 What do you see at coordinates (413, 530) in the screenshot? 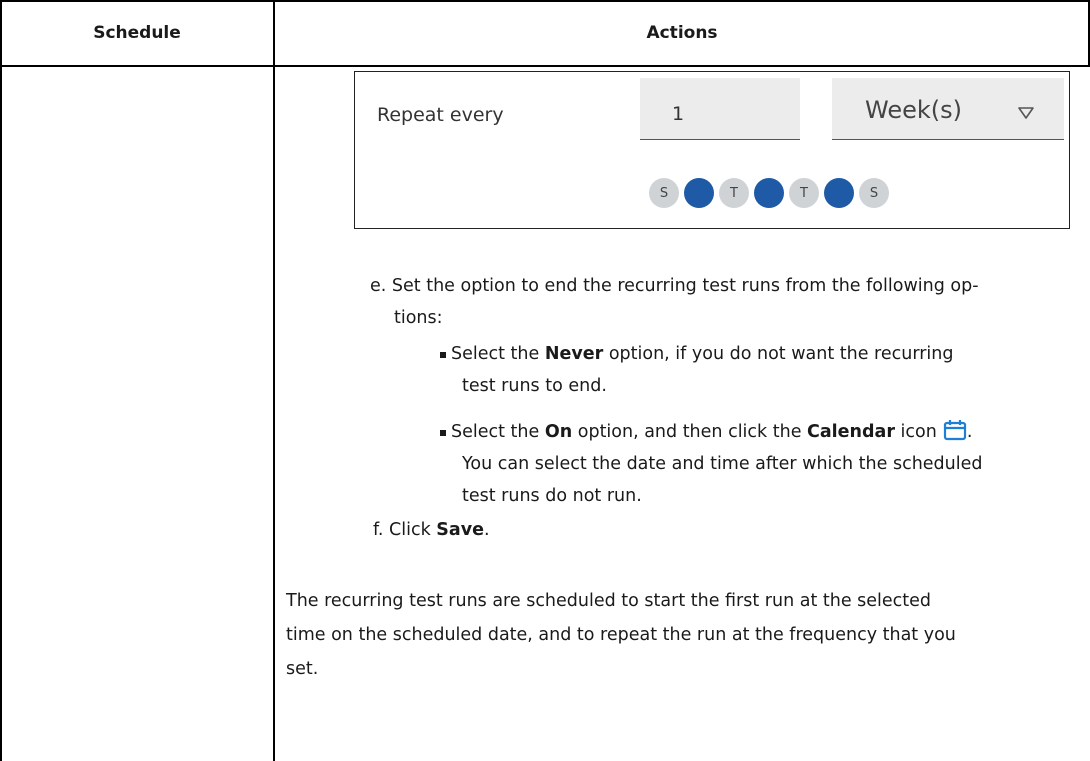
I see `step-f-prefix: Click` at bounding box center [413, 530].